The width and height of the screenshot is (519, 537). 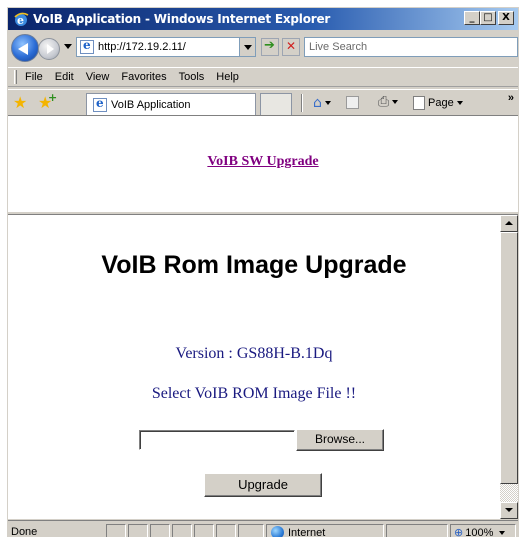 I want to click on svg-text: e, so click(x=20, y=20).